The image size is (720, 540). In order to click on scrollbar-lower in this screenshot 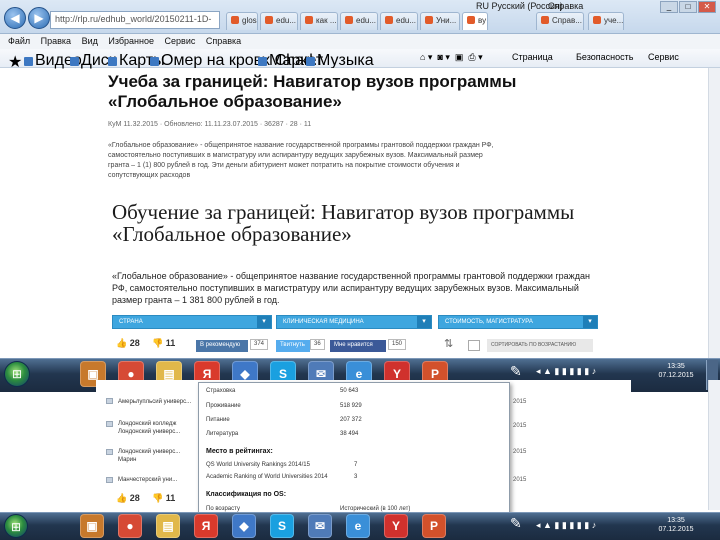, I will do `click(714, 445)`.